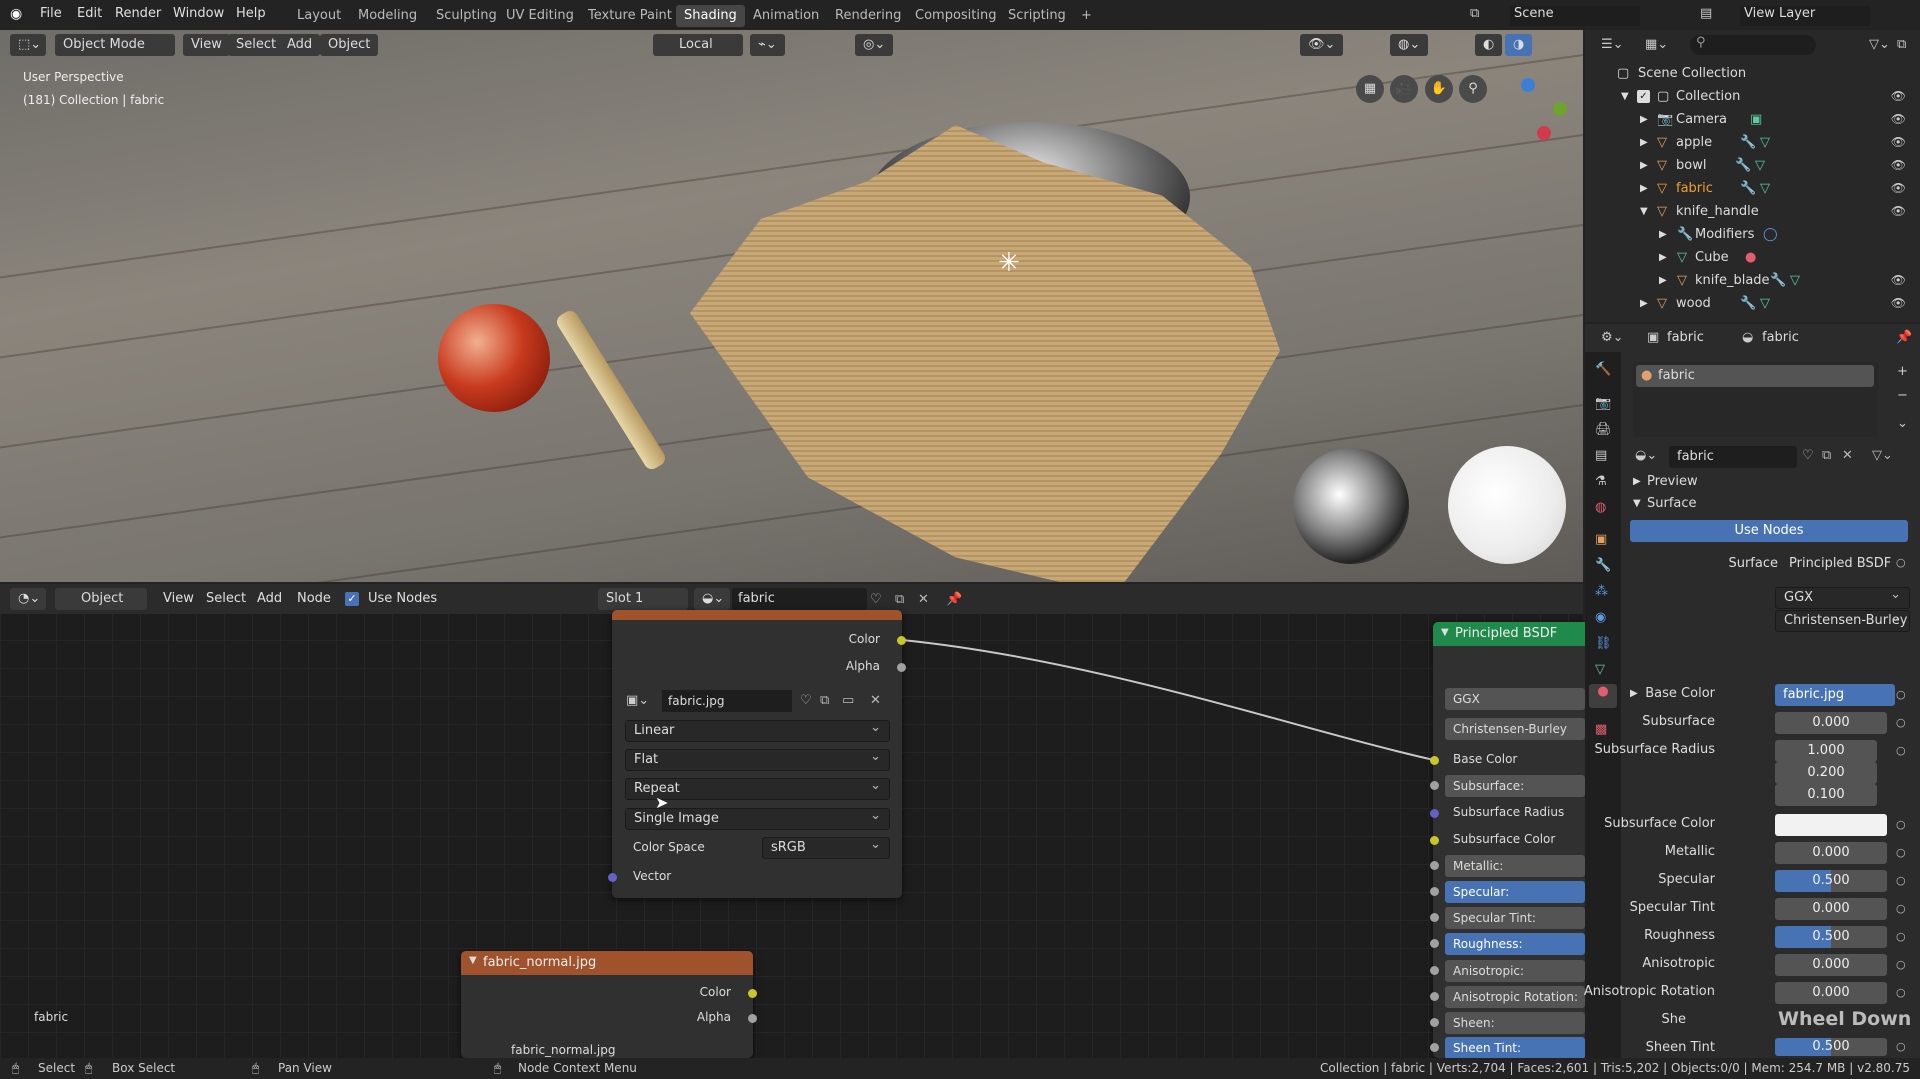  I want to click on view-layer-name: View Layer, so click(1805, 16).